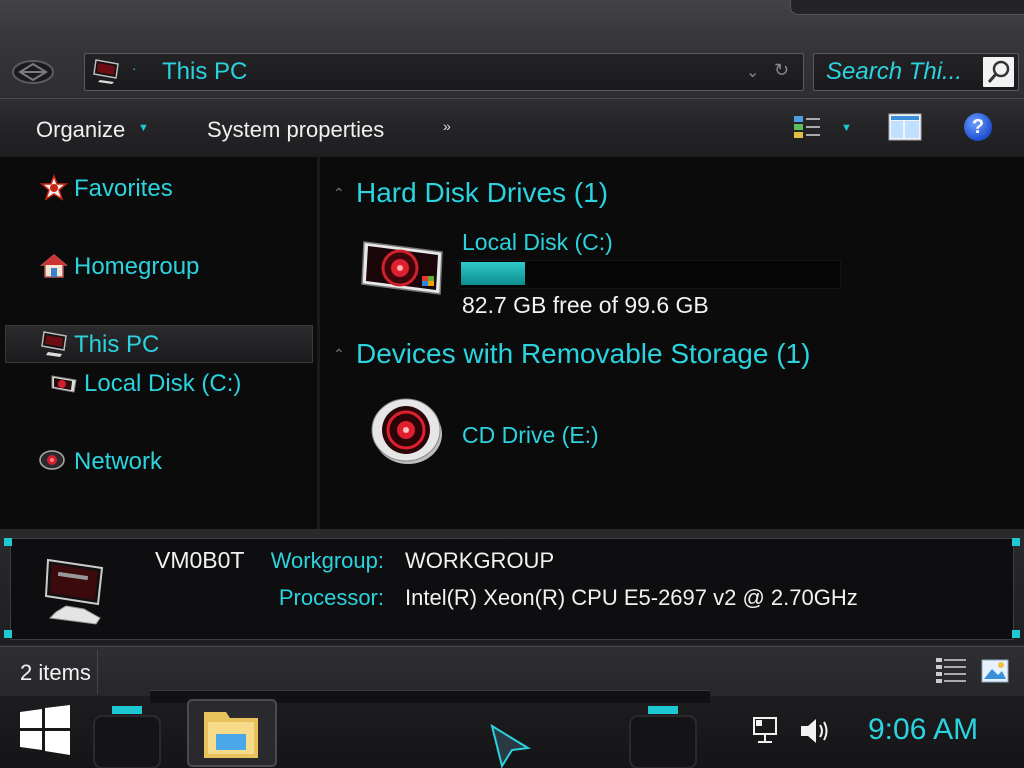 The image size is (1024, 768). I want to click on more-commands-button: », so click(447, 126).